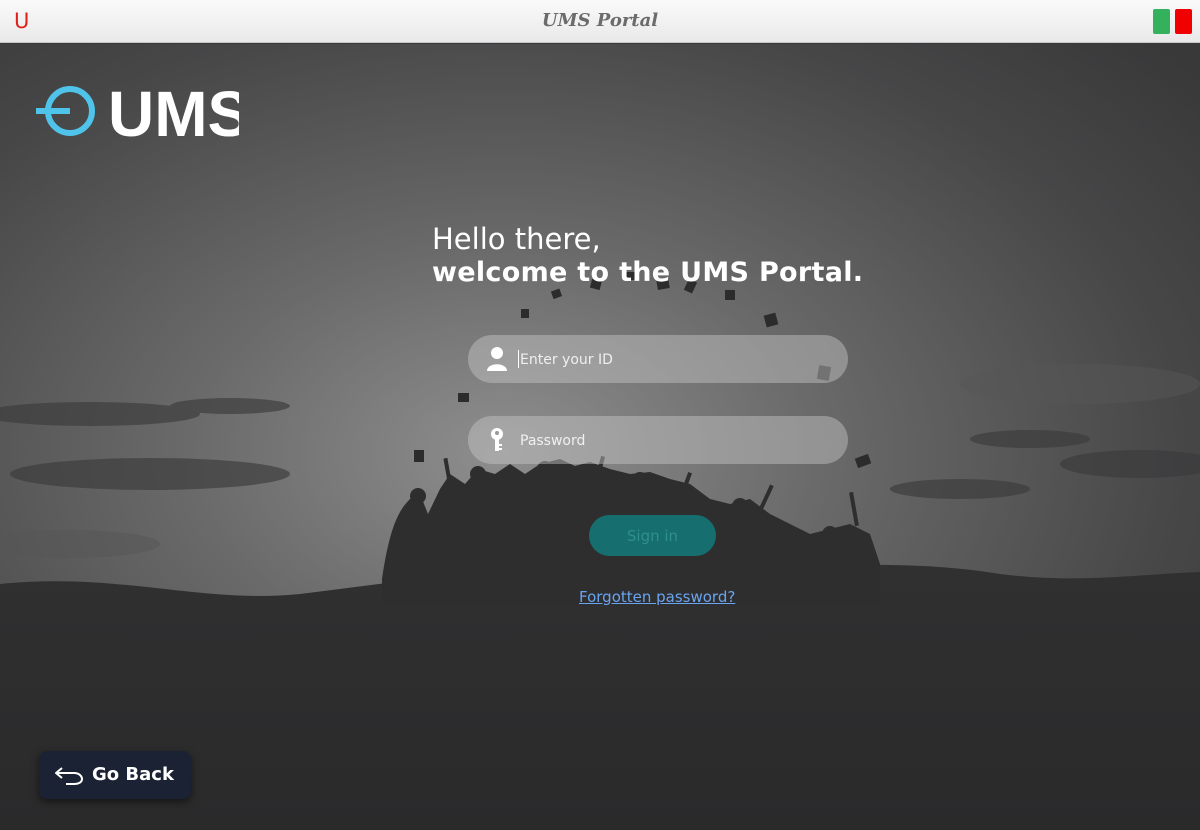 The width and height of the screenshot is (1200, 830). What do you see at coordinates (647, 256) in the screenshot?
I see `greeting: Hello there, welcome to the UMS Portal.` at bounding box center [647, 256].